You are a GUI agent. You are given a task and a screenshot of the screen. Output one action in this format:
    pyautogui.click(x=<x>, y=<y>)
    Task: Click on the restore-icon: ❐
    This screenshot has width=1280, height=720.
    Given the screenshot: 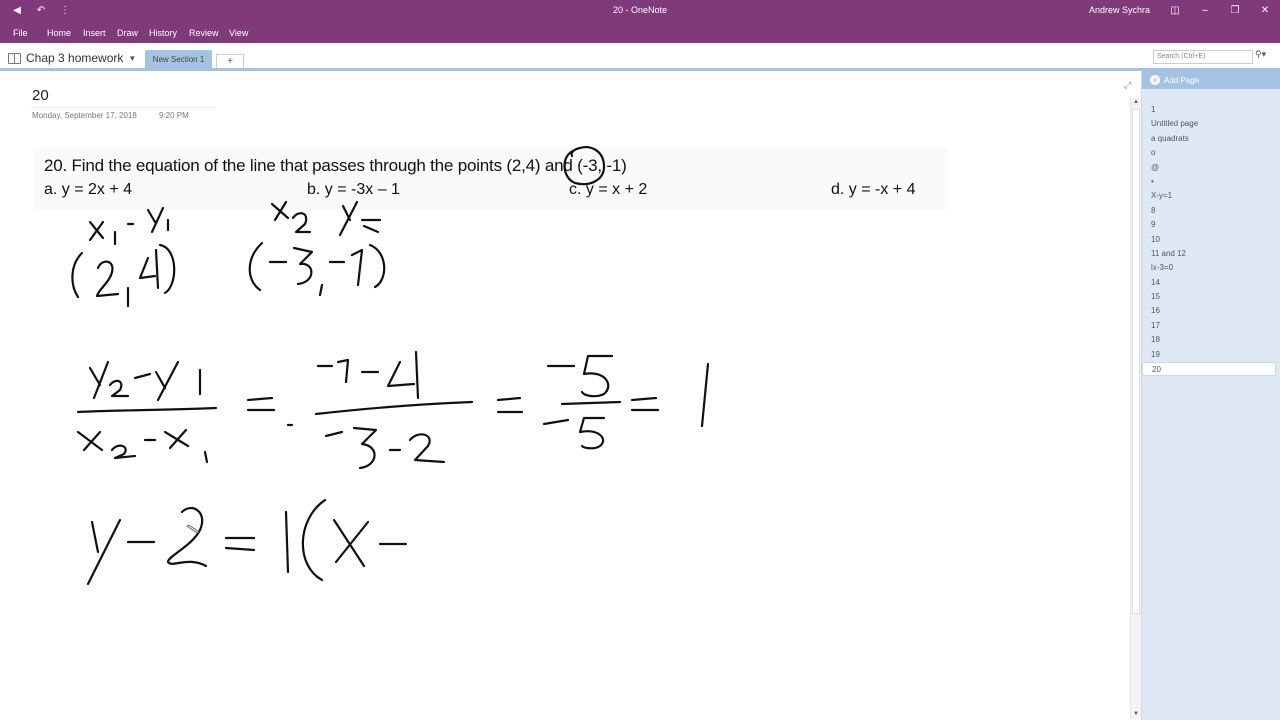 What is the action you would take?
    pyautogui.click(x=1235, y=11)
    